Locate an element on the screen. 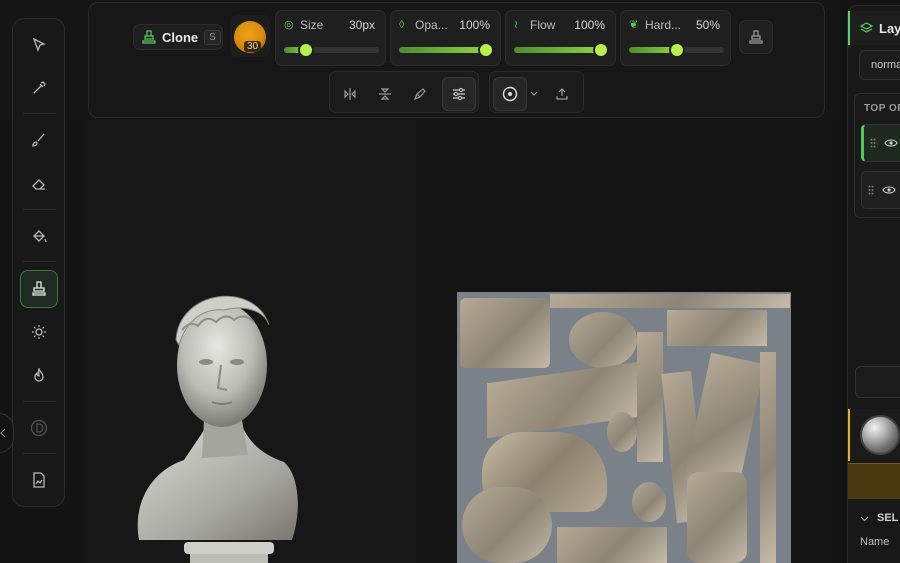 This screenshot has height=563, width=900. material-row is located at coordinates (874, 435).